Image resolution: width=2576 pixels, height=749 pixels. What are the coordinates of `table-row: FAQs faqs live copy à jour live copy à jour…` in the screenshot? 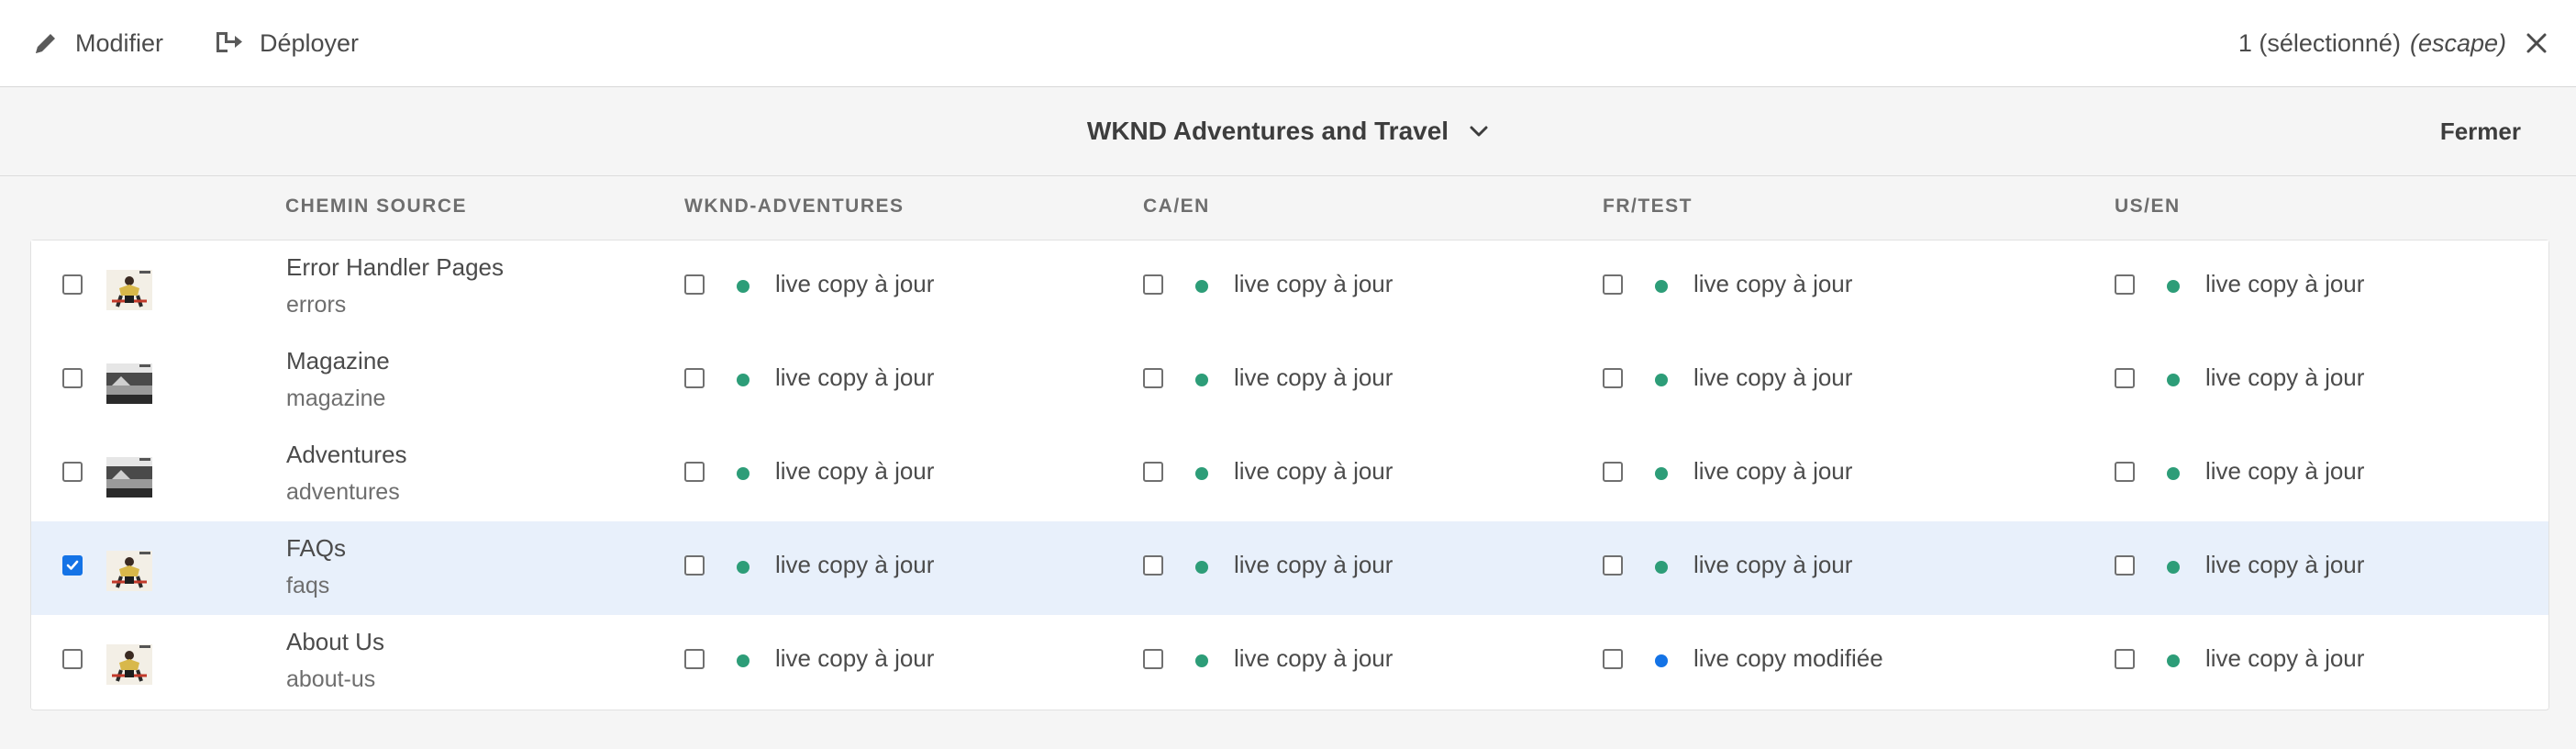 It's located at (1289, 568).